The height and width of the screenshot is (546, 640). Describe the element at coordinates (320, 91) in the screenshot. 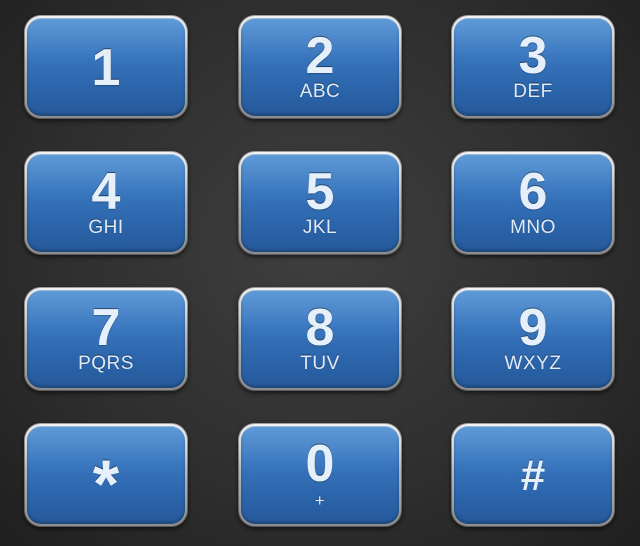

I see `key-letters: ABC` at that location.